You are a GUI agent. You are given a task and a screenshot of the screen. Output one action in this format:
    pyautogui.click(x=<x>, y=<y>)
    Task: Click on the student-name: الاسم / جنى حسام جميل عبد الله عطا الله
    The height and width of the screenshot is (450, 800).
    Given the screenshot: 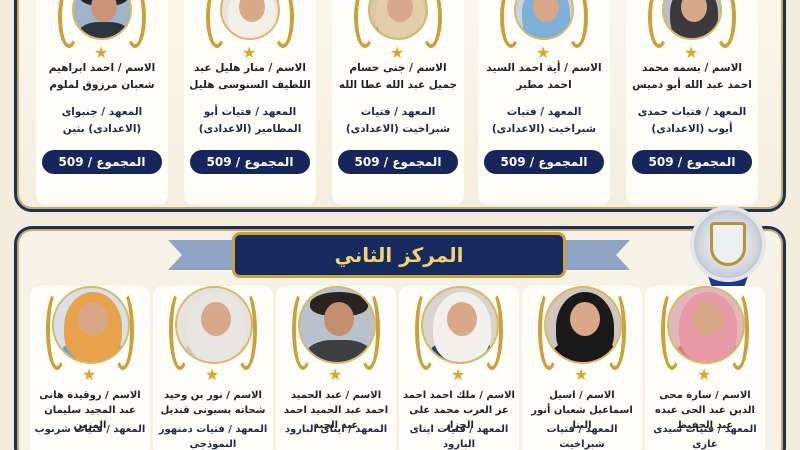 What is the action you would take?
    pyautogui.click(x=398, y=76)
    